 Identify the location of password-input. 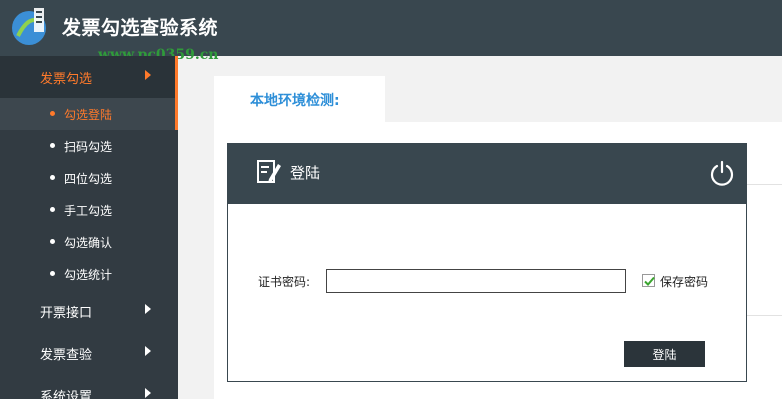
(476, 281).